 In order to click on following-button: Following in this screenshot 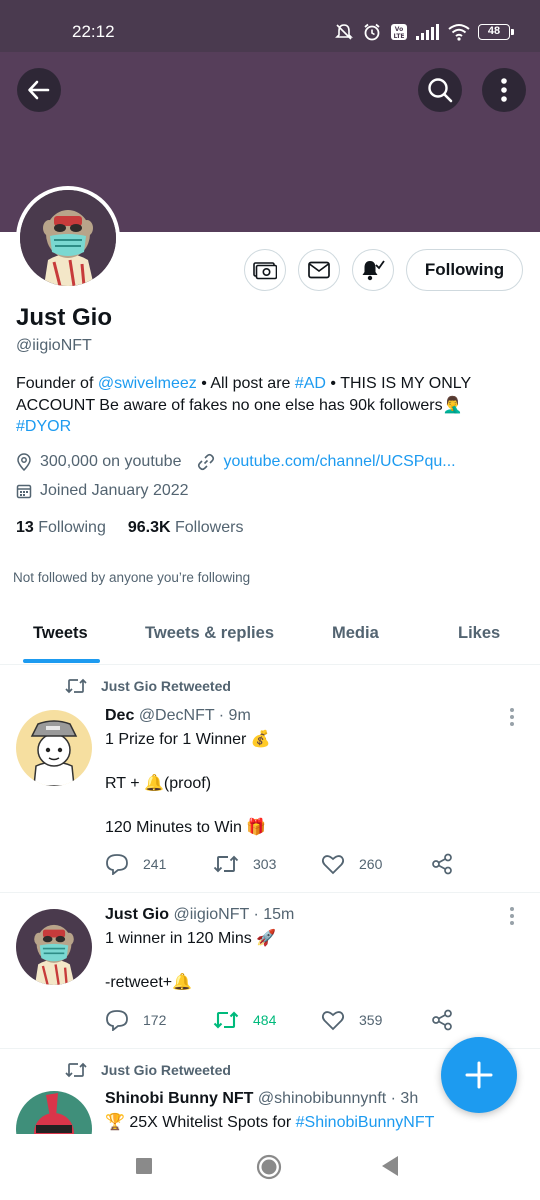, I will do `click(464, 270)`.